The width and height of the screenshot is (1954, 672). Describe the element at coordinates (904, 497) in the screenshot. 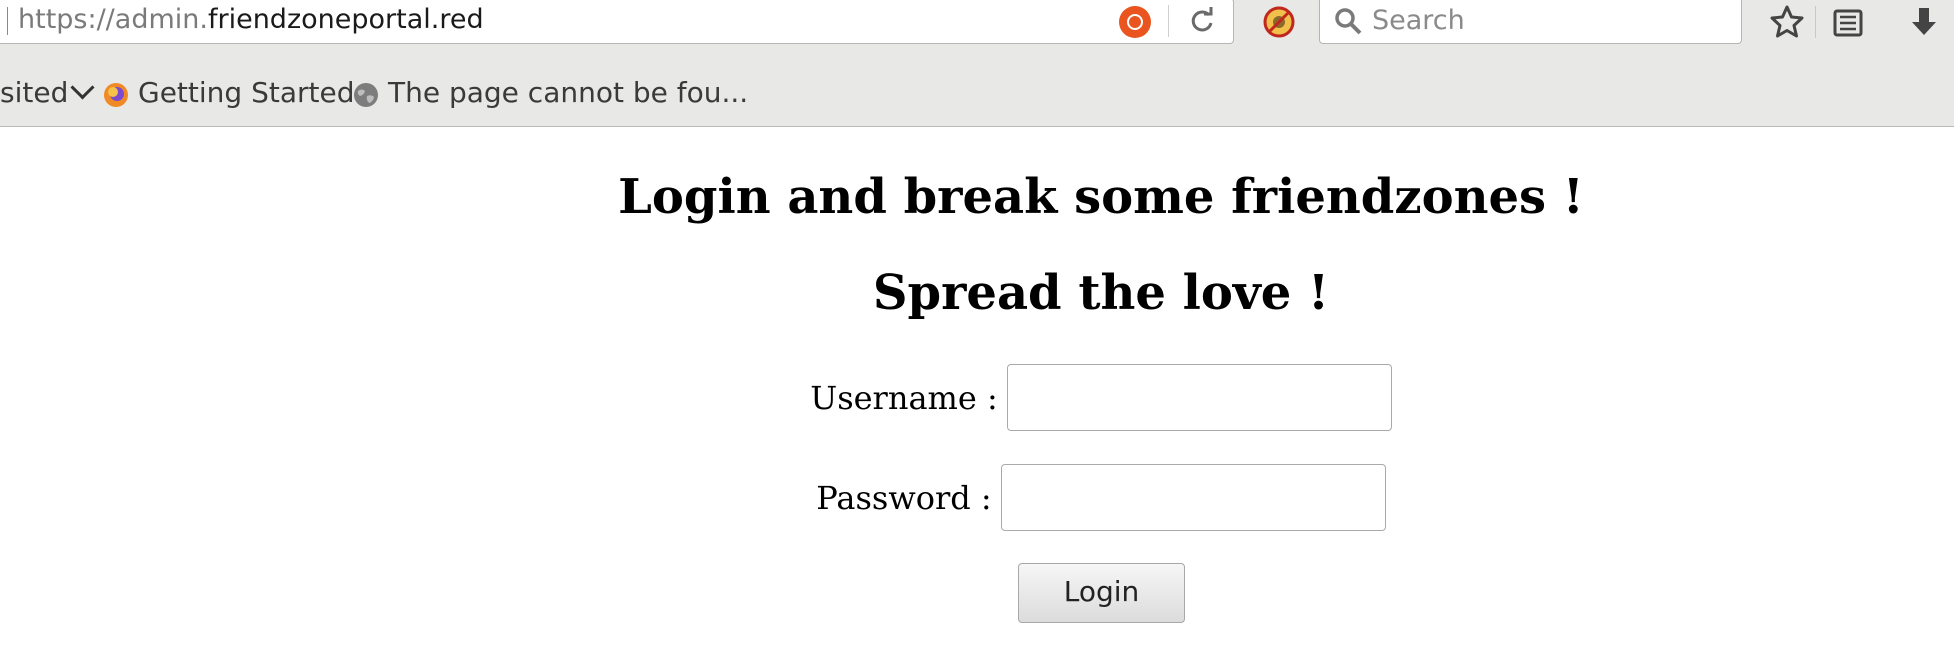

I see `password-label: Password :` at that location.